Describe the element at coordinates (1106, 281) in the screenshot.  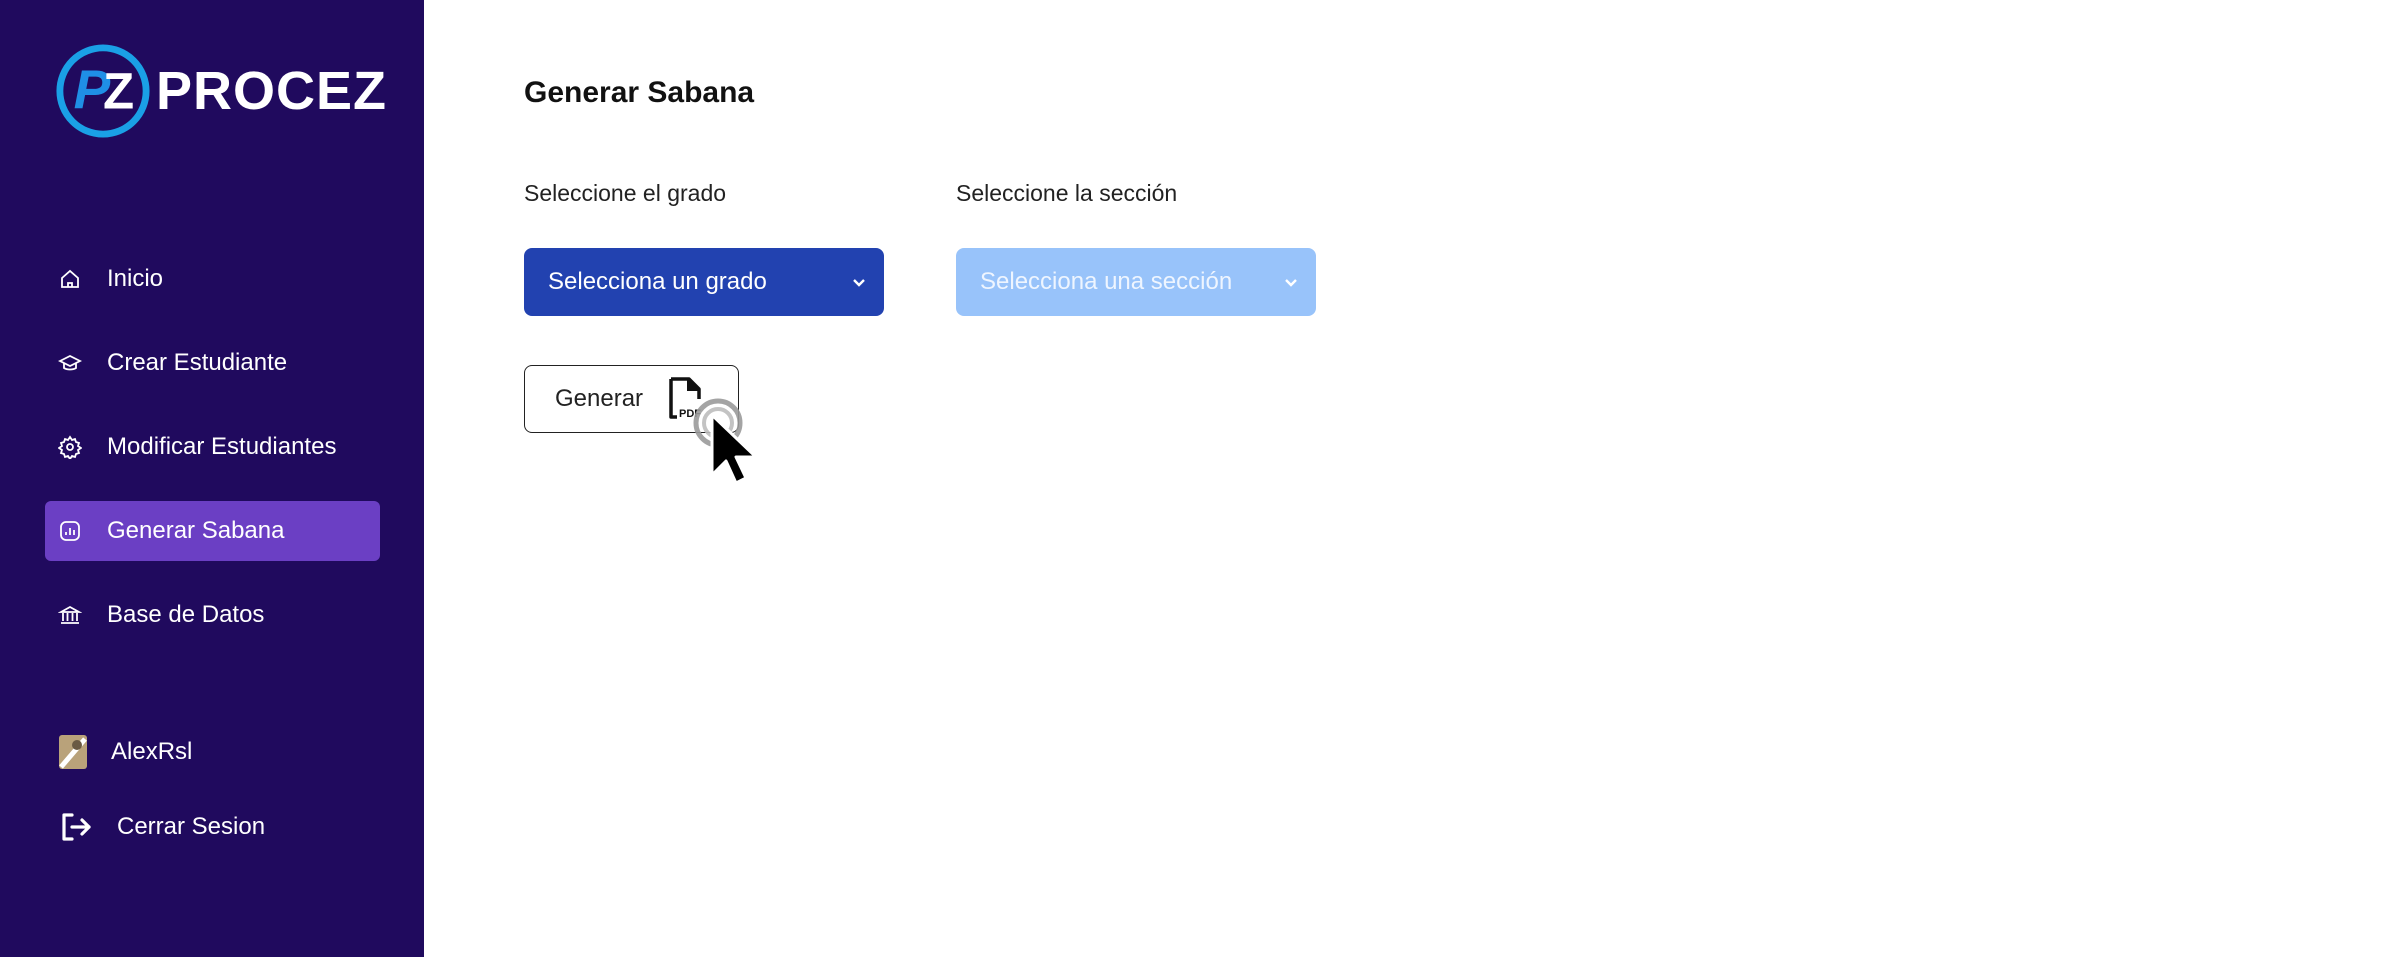
I see `seccion-select-value: Selecciona una sección` at that location.